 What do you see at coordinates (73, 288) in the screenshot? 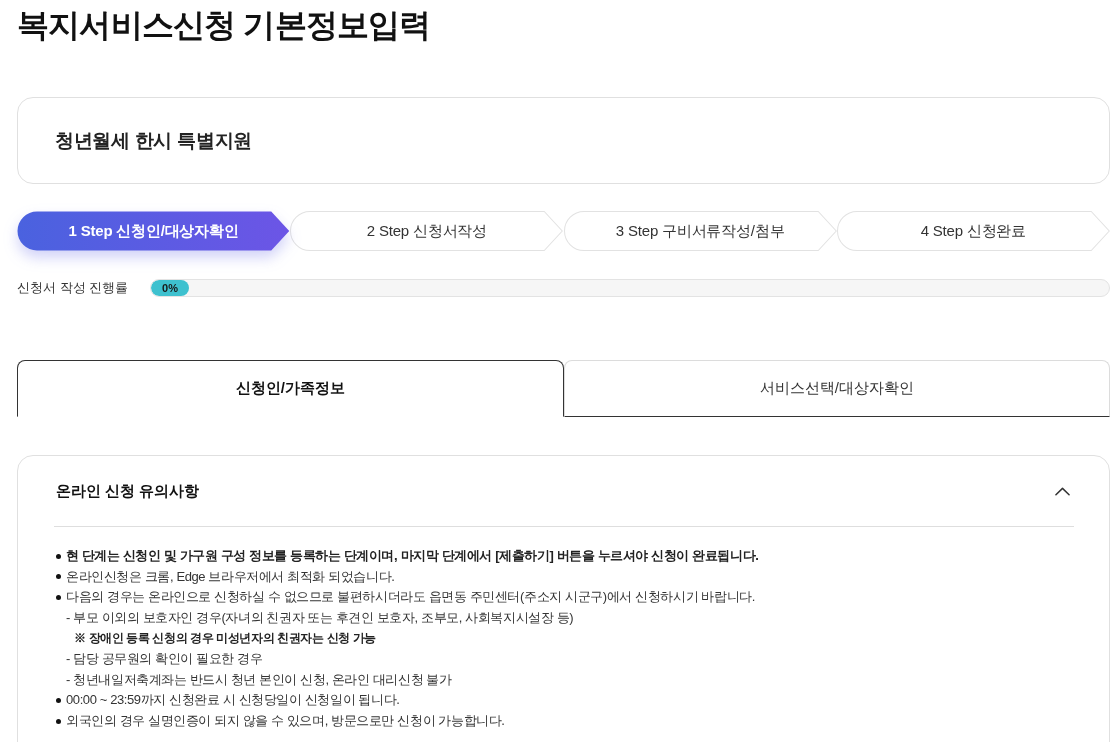
I see `progress-label: 신청서 작성 진행률` at bounding box center [73, 288].